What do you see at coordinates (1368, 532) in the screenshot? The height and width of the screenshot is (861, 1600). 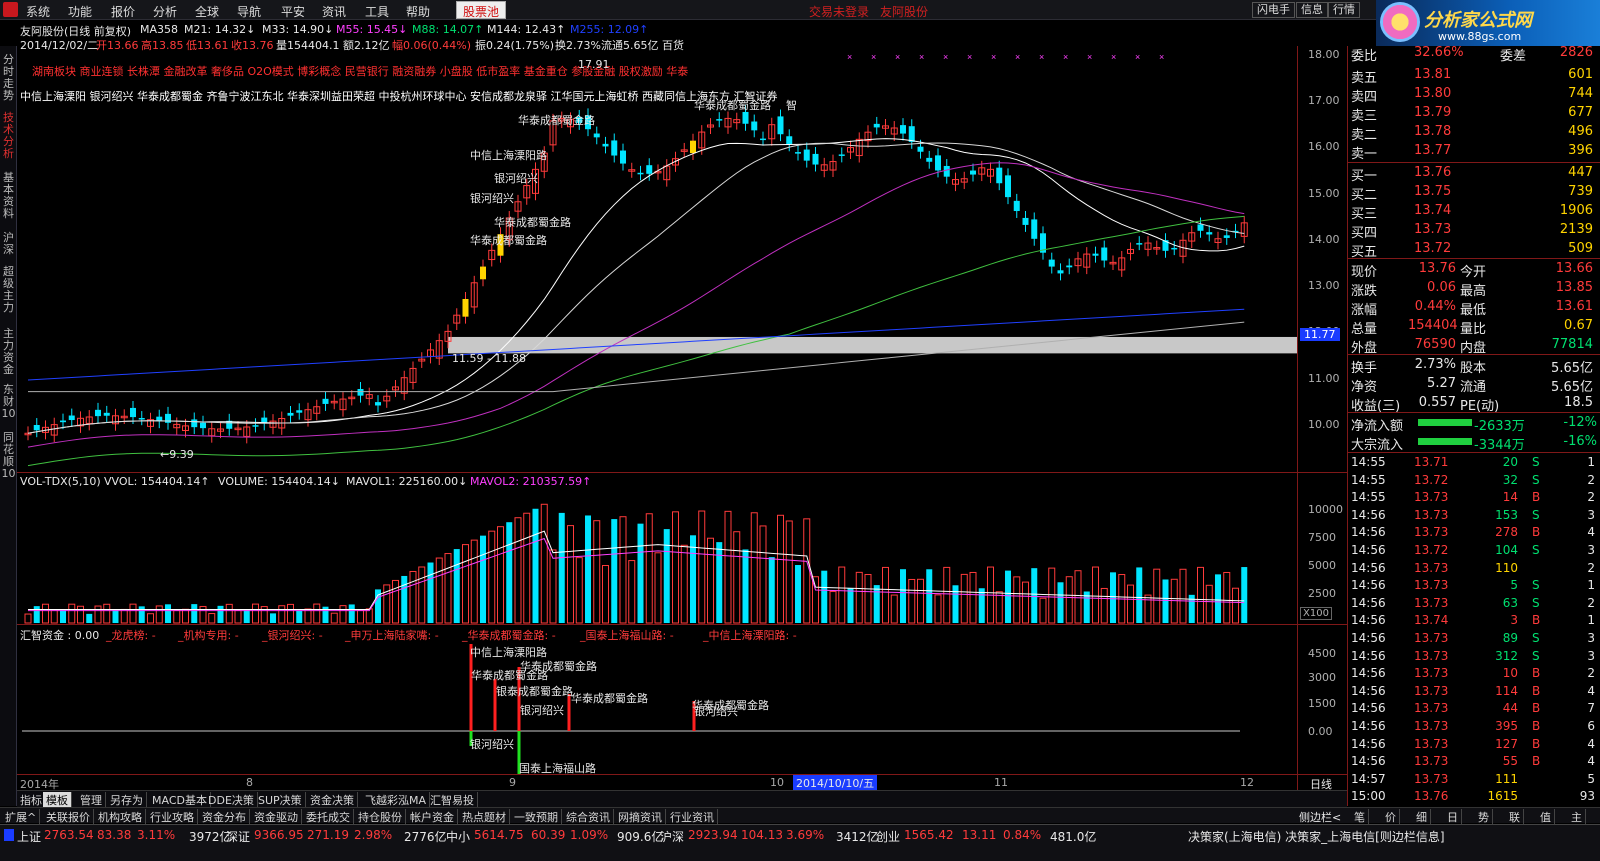 I see `tick-cell: 14:56` at bounding box center [1368, 532].